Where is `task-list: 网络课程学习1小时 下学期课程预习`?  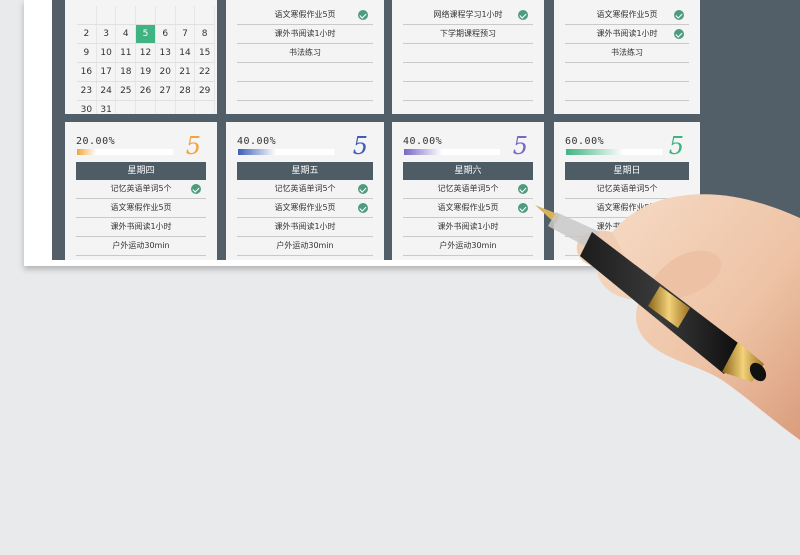 task-list: 网络课程学习1小时 下学期课程预习 is located at coordinates (468, 53).